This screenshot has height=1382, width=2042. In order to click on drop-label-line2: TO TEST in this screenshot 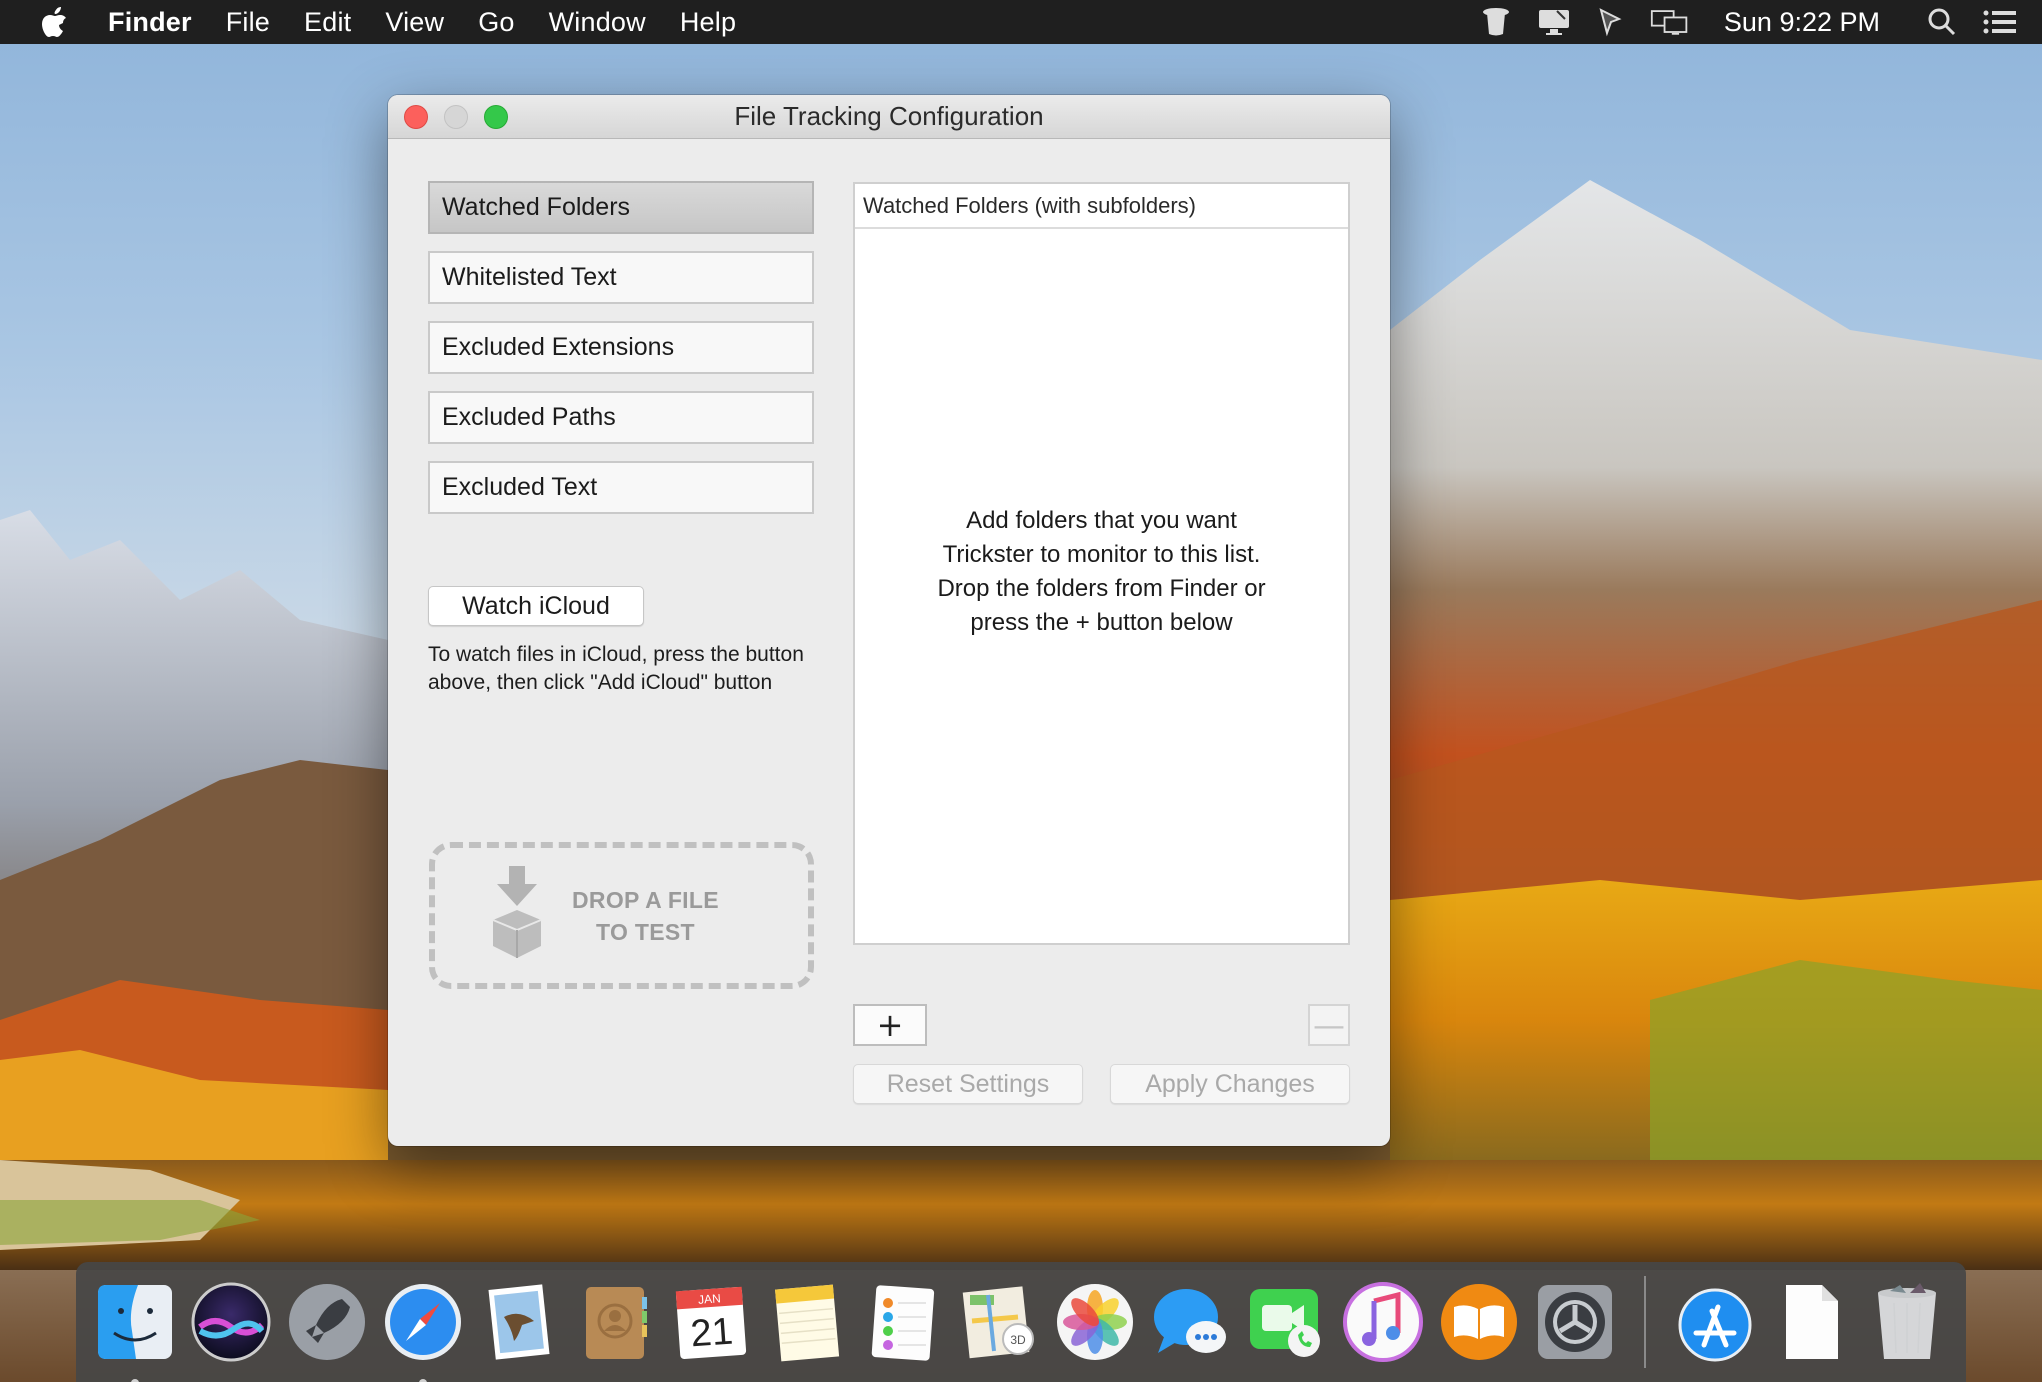, I will do `click(645, 931)`.